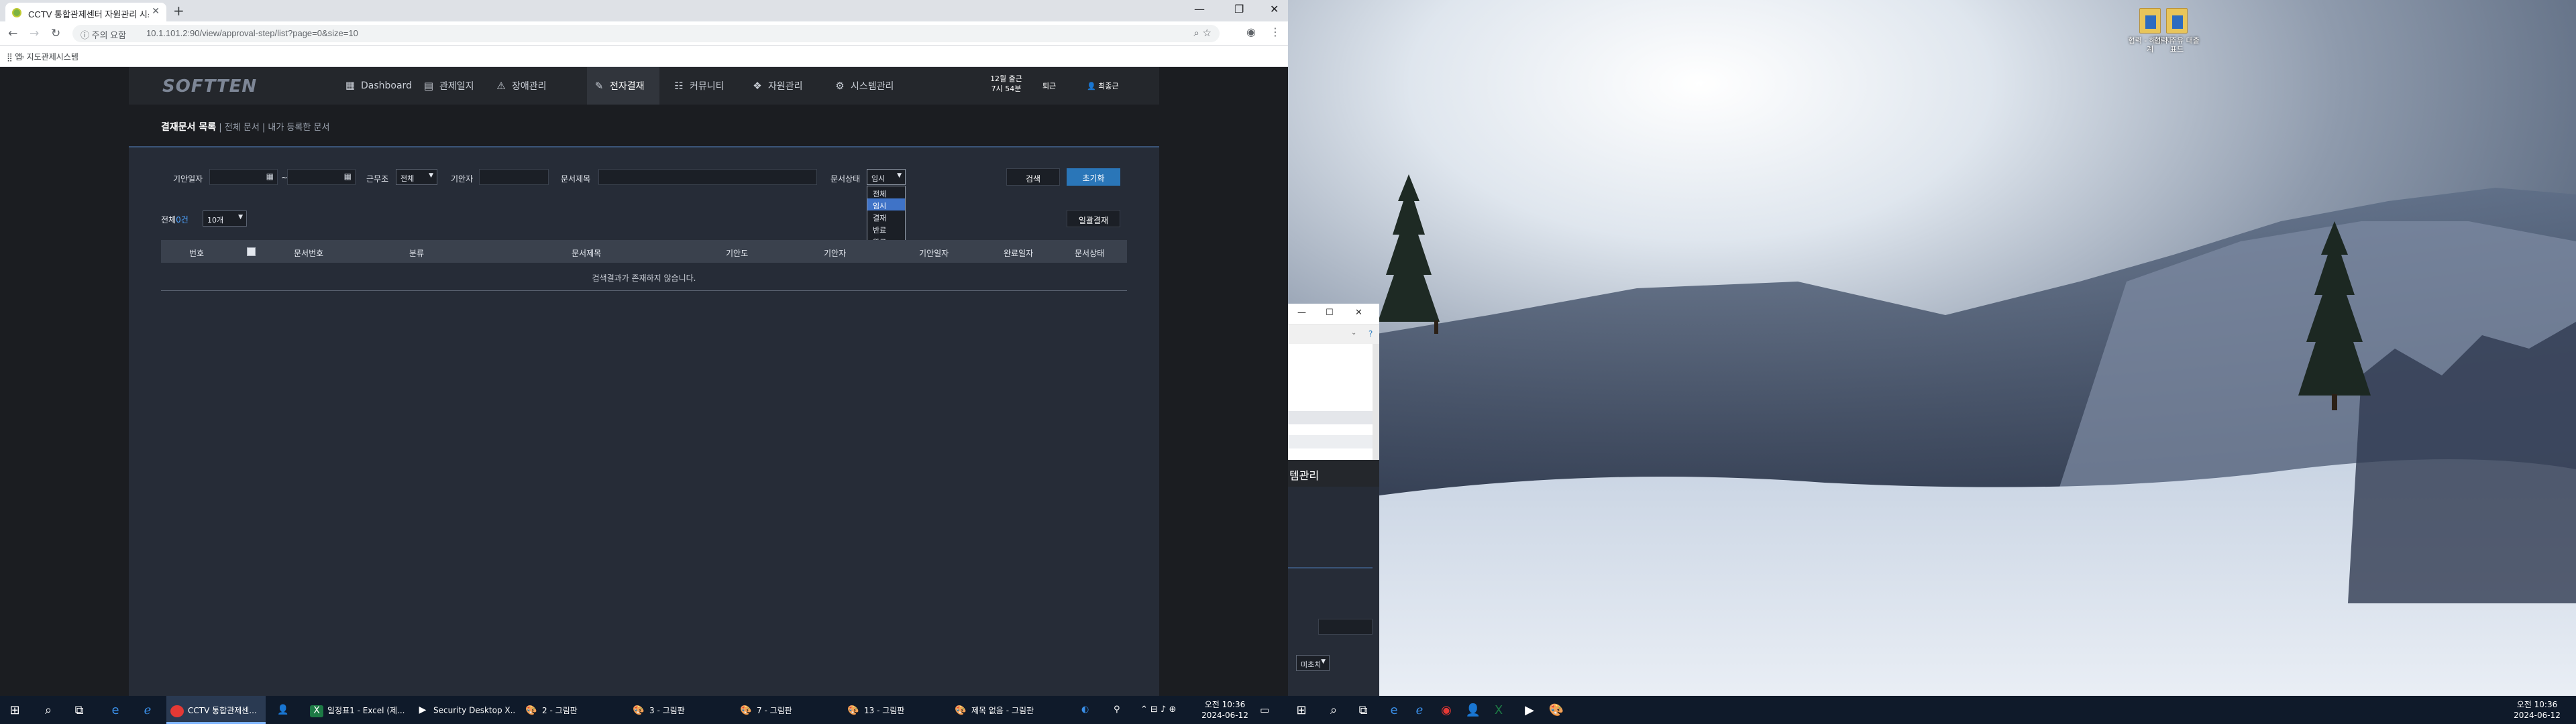 The height and width of the screenshot is (724, 2576). I want to click on tray-overflow-icon: ⌃ ⊟ ♪ ⊕, so click(1158, 710).